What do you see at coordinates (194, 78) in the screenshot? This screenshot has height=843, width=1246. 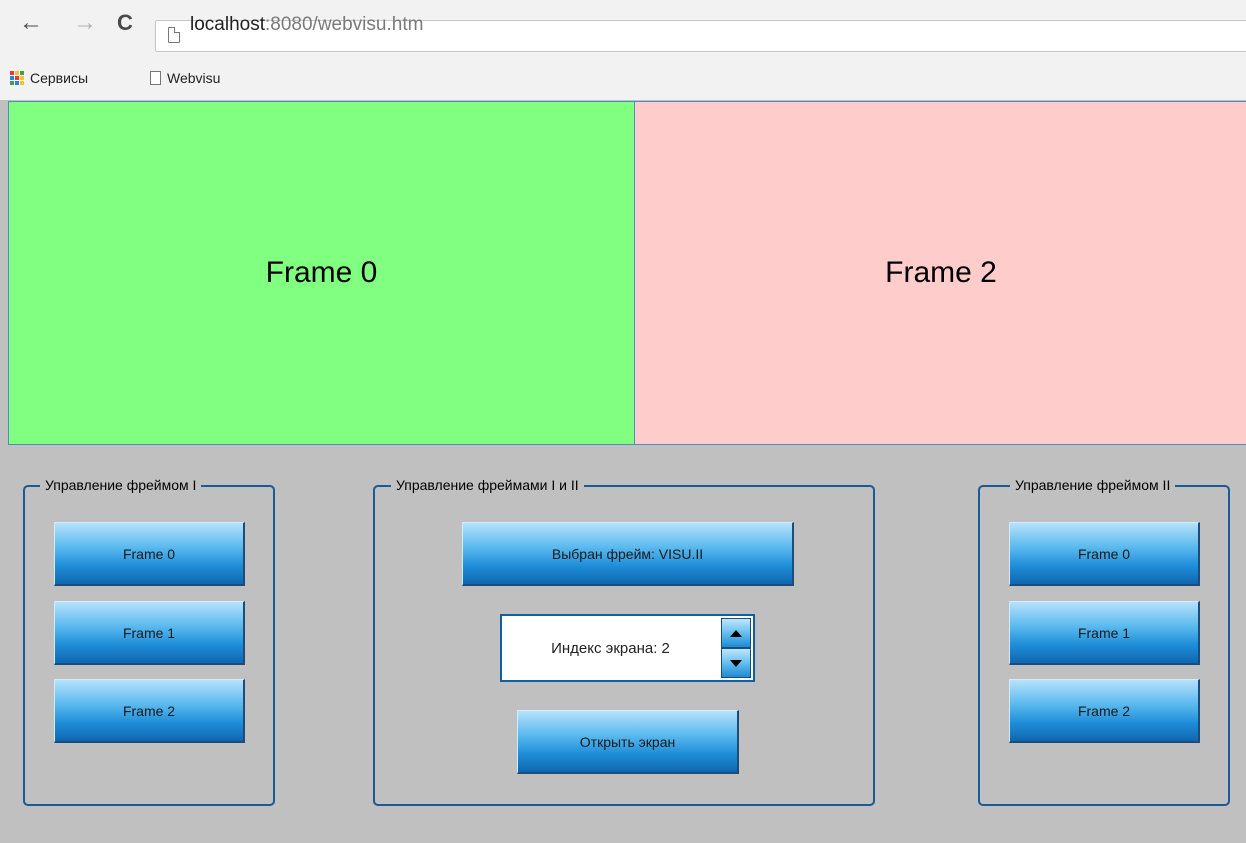 I see `bookmark-label: Webvisu` at bounding box center [194, 78].